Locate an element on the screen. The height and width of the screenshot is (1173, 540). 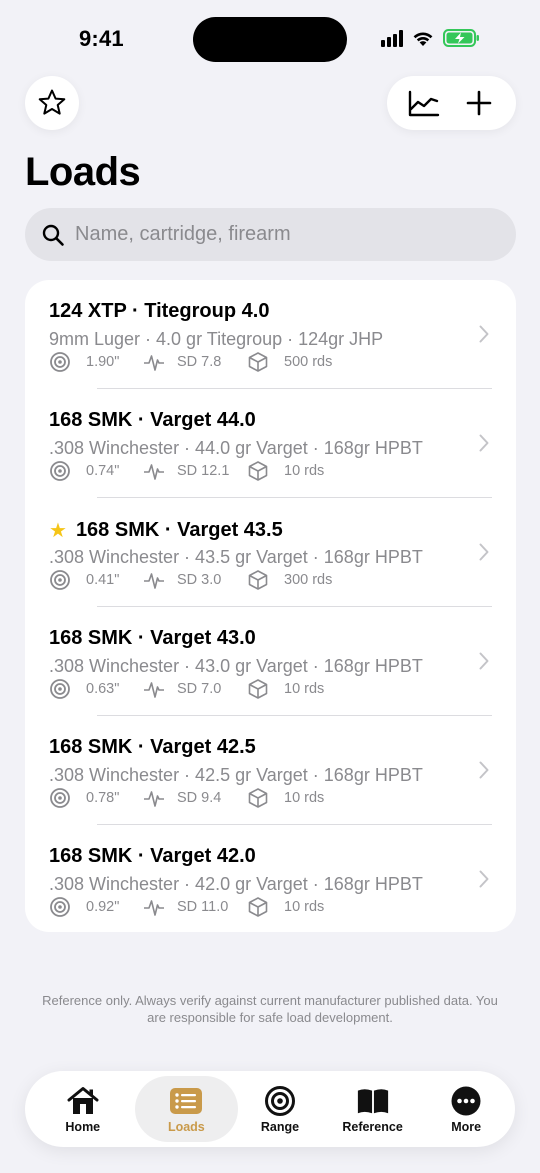
plus-icon is located at coordinates (479, 103).